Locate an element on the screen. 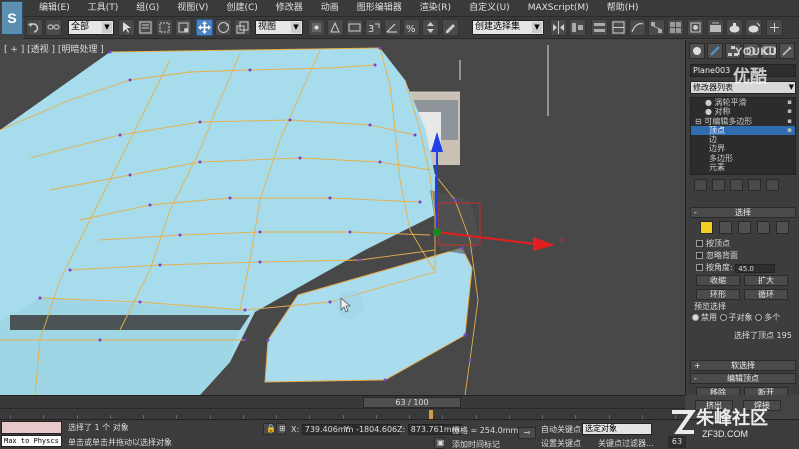  menu-maxscript: MAXScript(M) is located at coordinates (558, 9).